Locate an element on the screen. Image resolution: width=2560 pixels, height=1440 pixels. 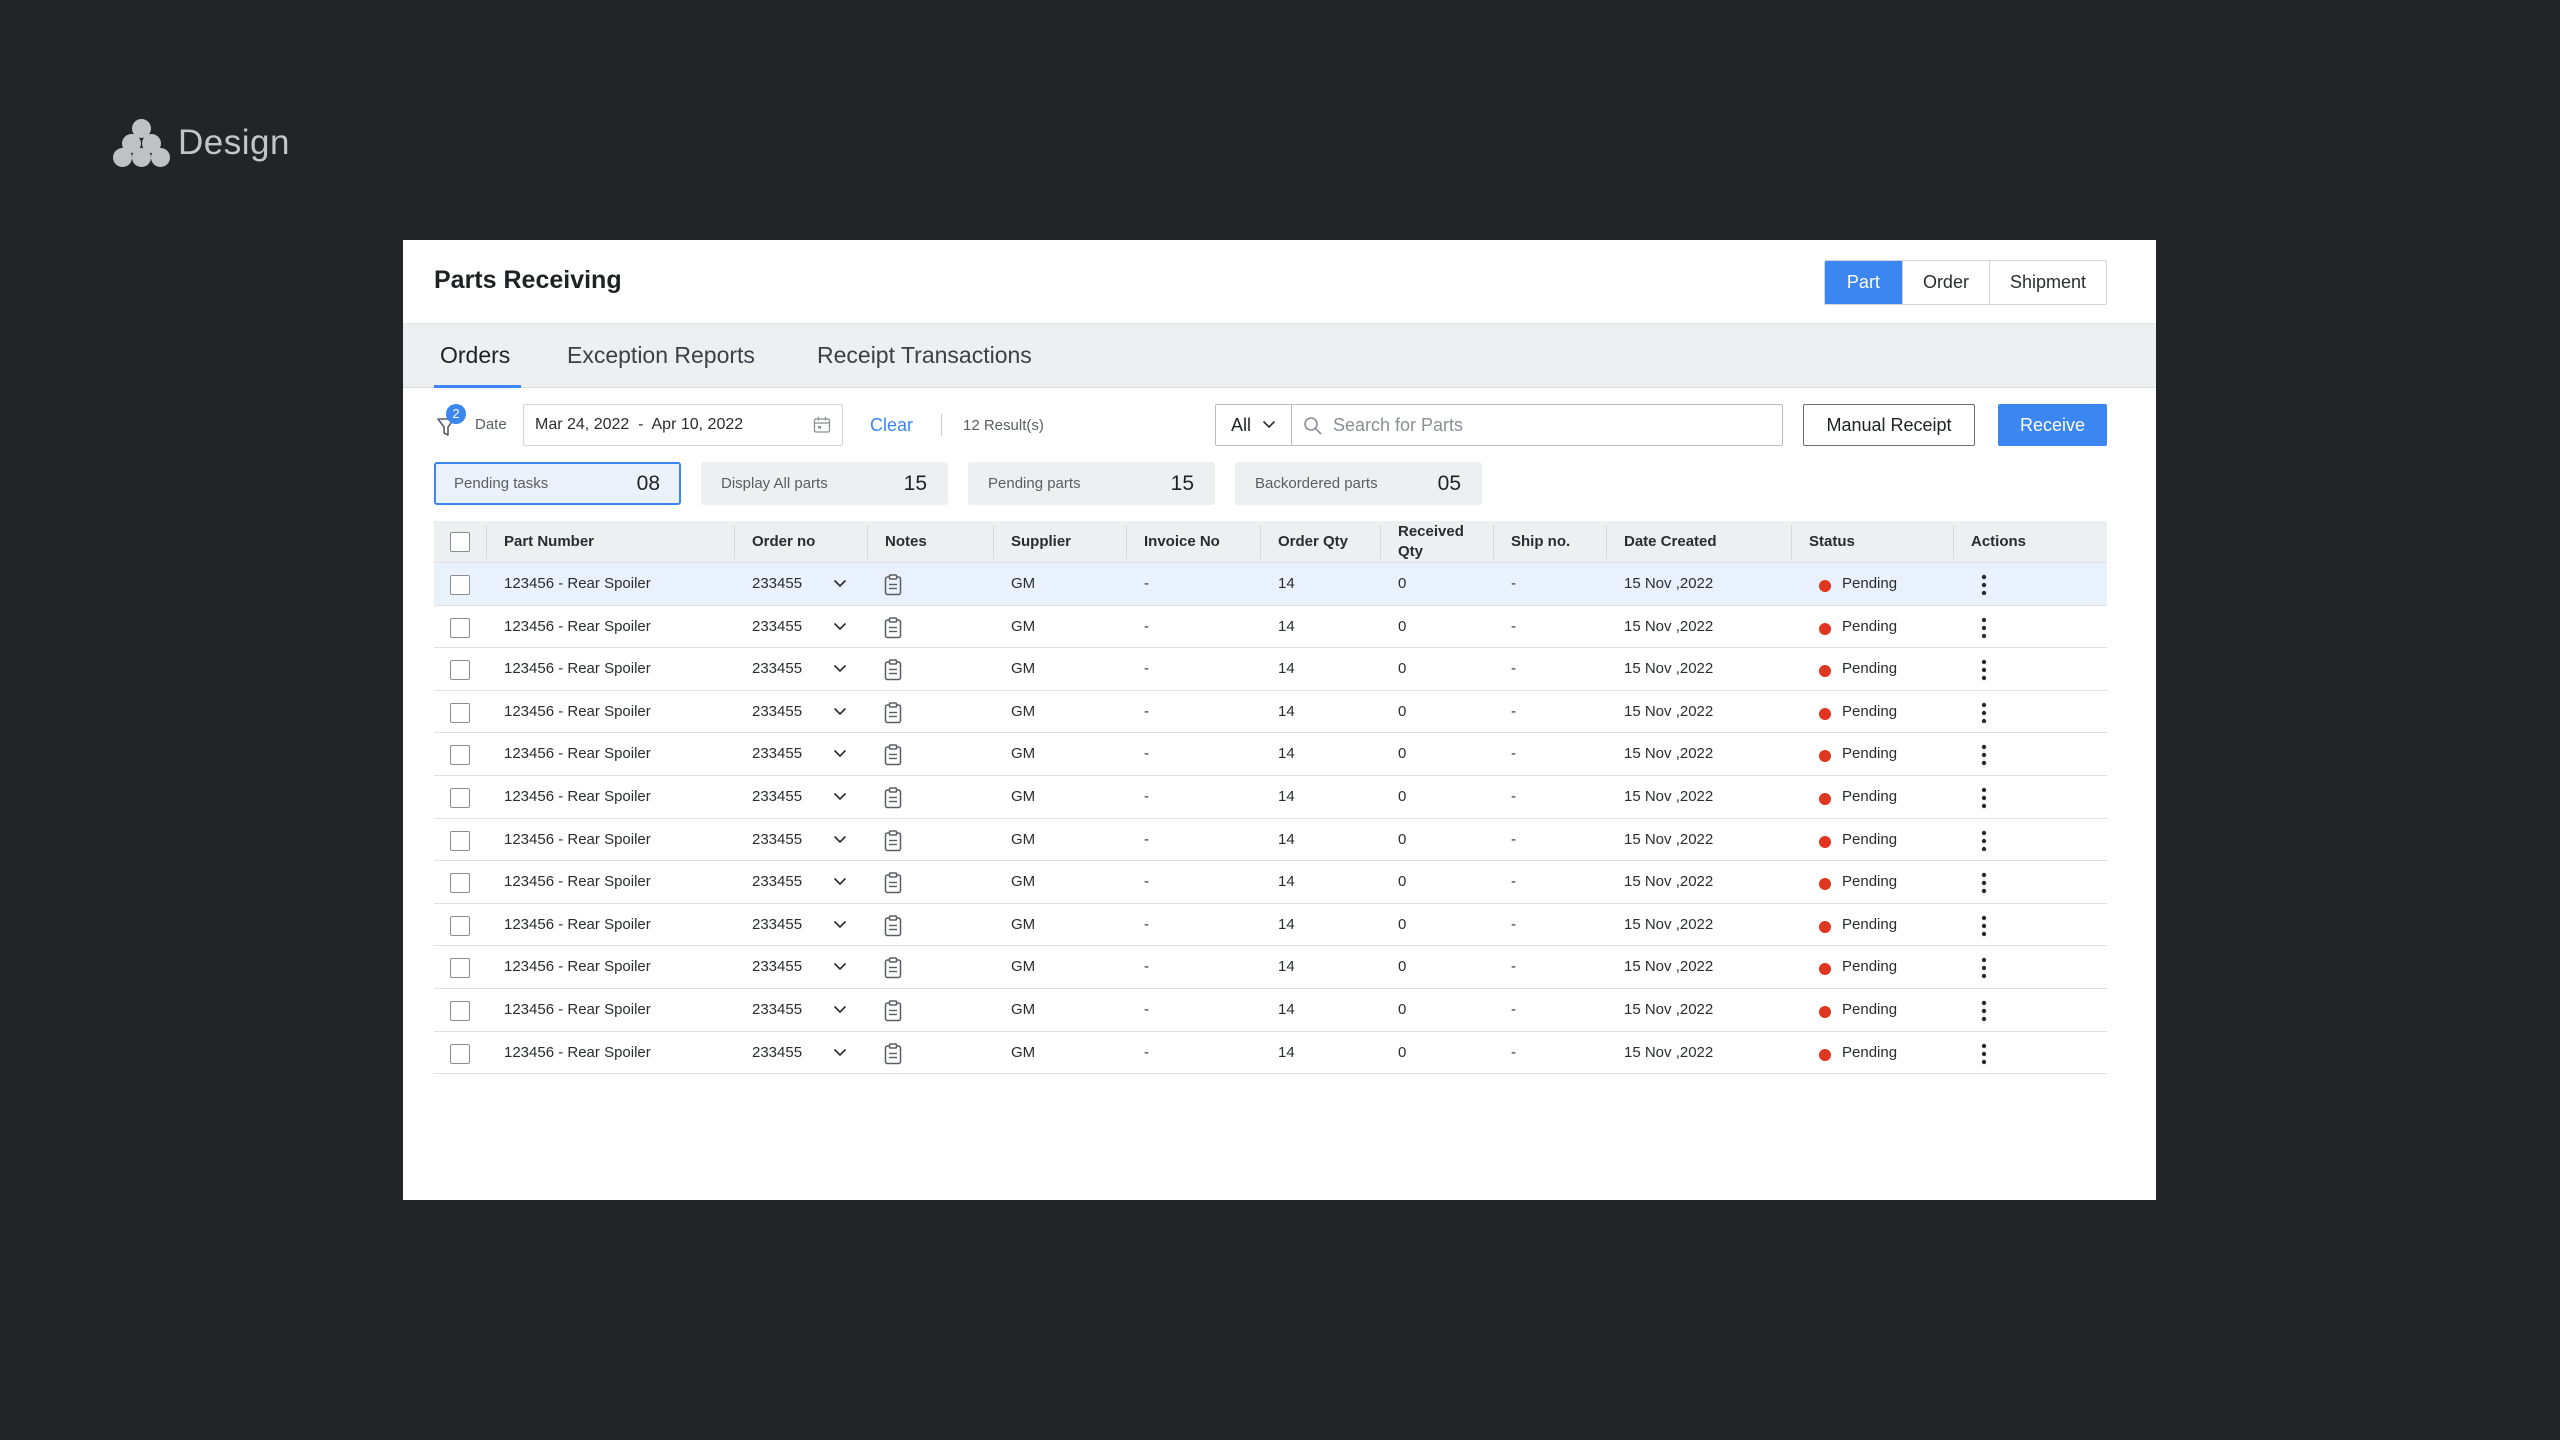
receive-button: Receive is located at coordinates (2052, 425).